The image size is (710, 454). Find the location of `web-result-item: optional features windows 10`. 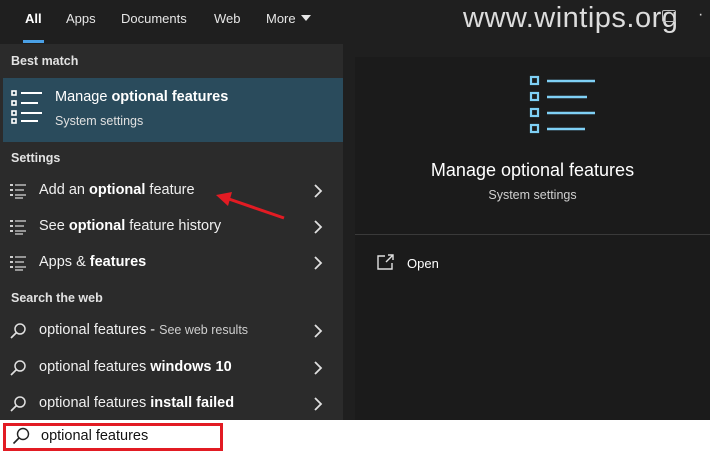

web-result-item: optional features windows 10 is located at coordinates (171, 368).